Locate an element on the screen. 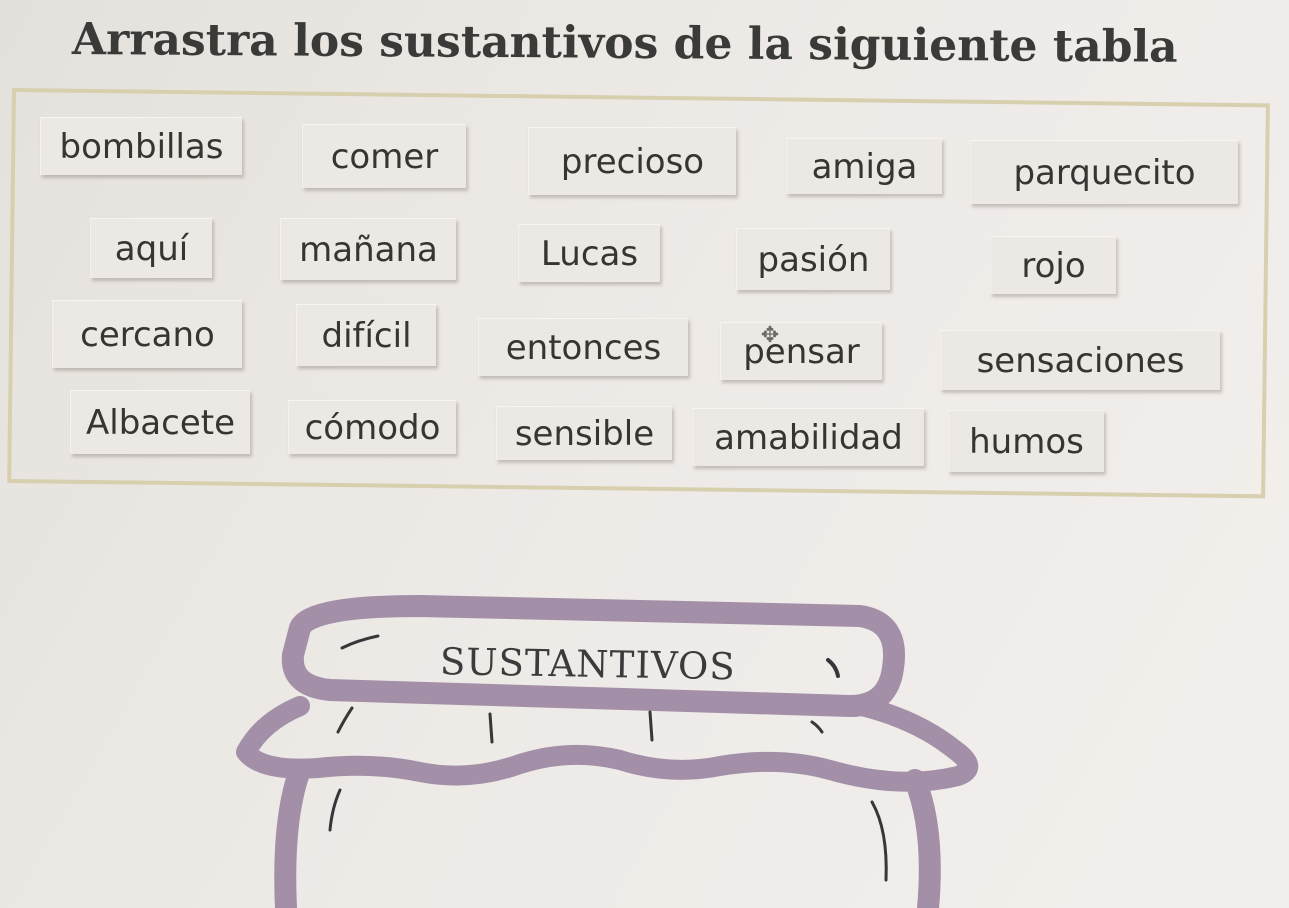  word-tile-label: sensible is located at coordinates (584, 433).